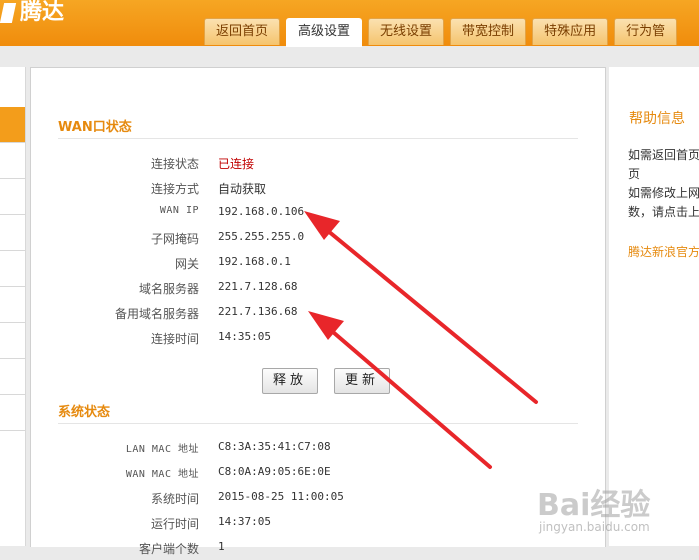 The height and width of the screenshot is (560, 699). What do you see at coordinates (221, 546) in the screenshot?
I see `client-count-value: 1` at bounding box center [221, 546].